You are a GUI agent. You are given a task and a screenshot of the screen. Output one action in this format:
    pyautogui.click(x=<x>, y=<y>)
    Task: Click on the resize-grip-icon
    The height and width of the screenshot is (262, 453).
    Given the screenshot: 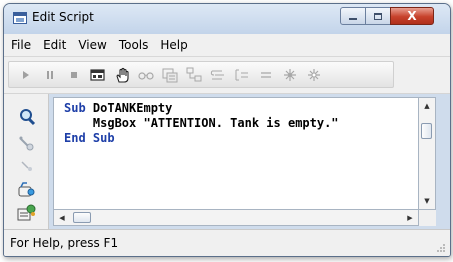 What is the action you would take?
    pyautogui.click(x=441, y=248)
    